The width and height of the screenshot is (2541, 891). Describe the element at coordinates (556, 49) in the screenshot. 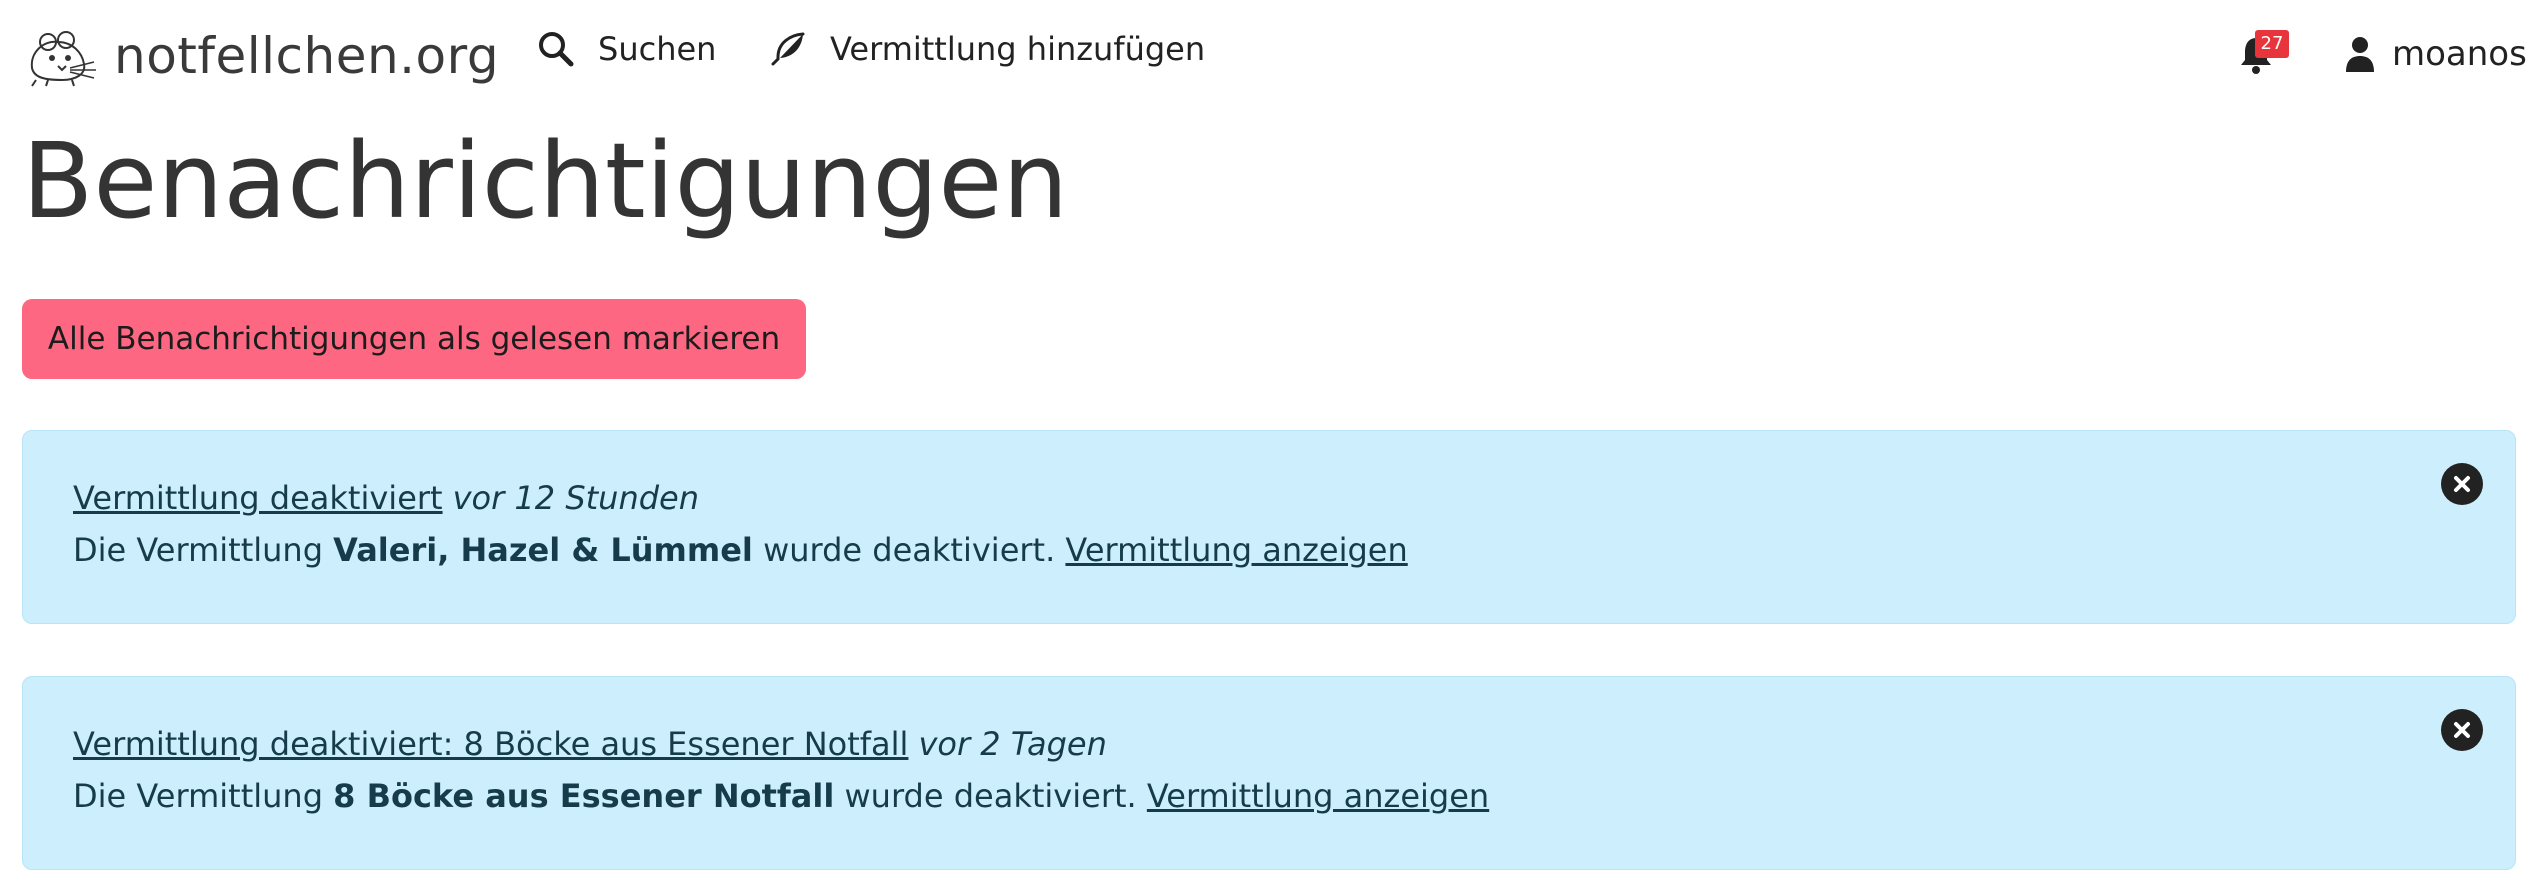

I see `search-icon` at that location.